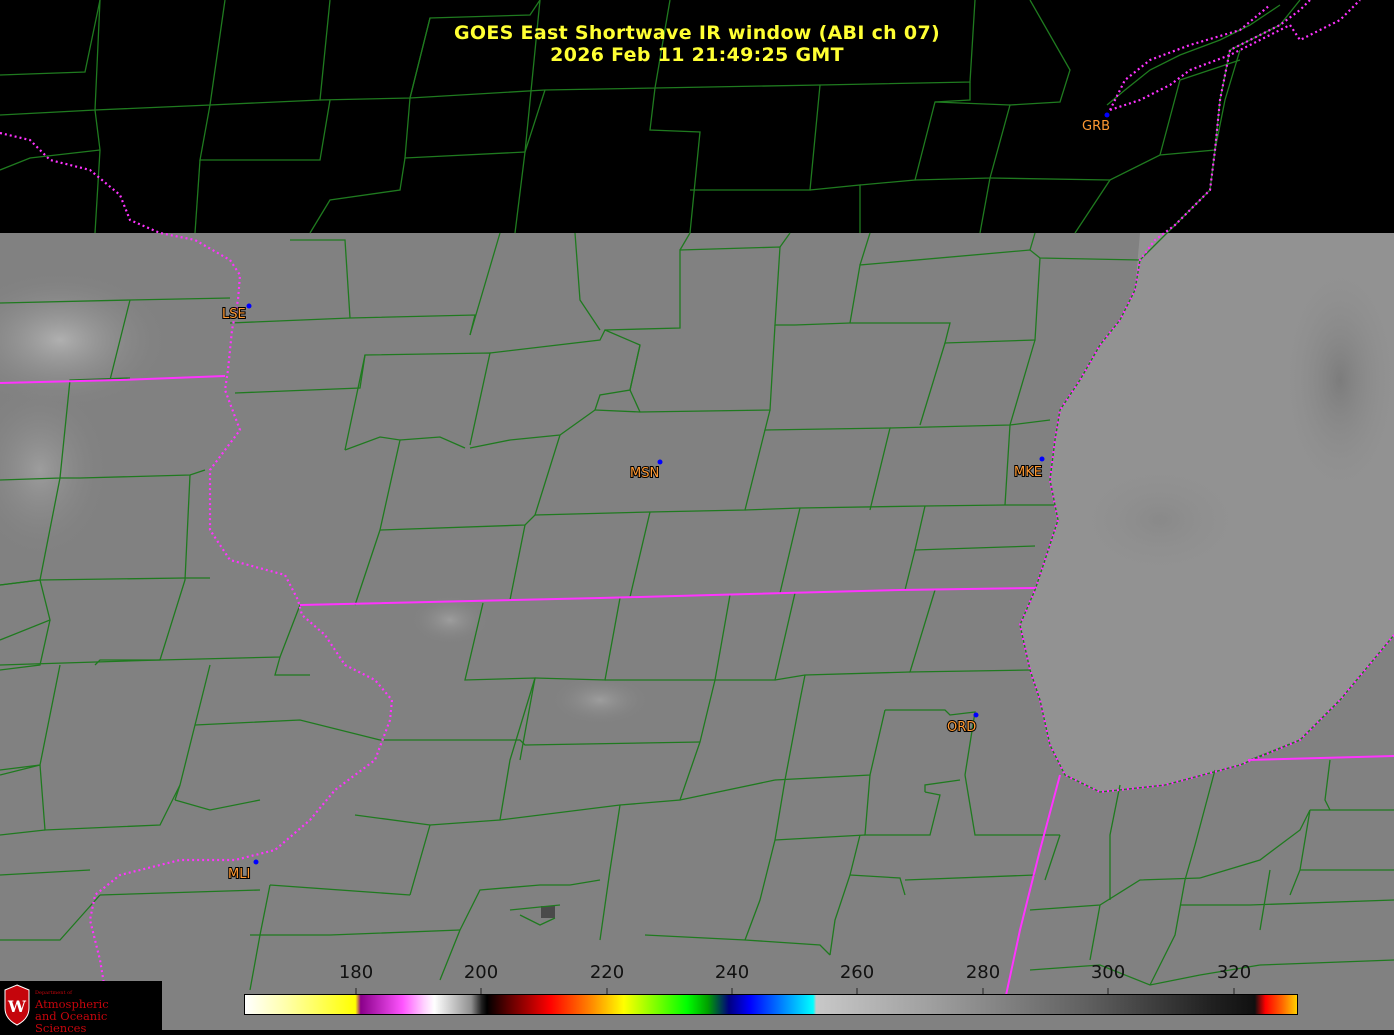 The image size is (1394, 1035). I want to click on colorbar-tick-label: 240, so click(732, 972).